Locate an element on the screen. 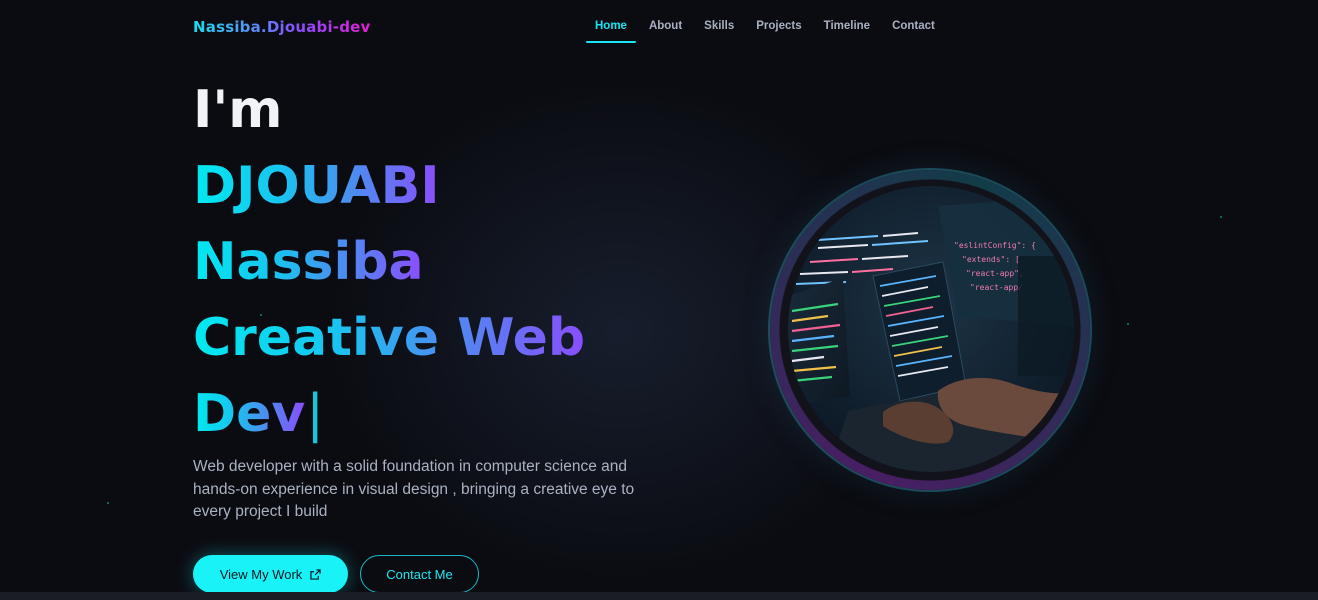  bottom-scrollbar-area is located at coordinates (659, 596).